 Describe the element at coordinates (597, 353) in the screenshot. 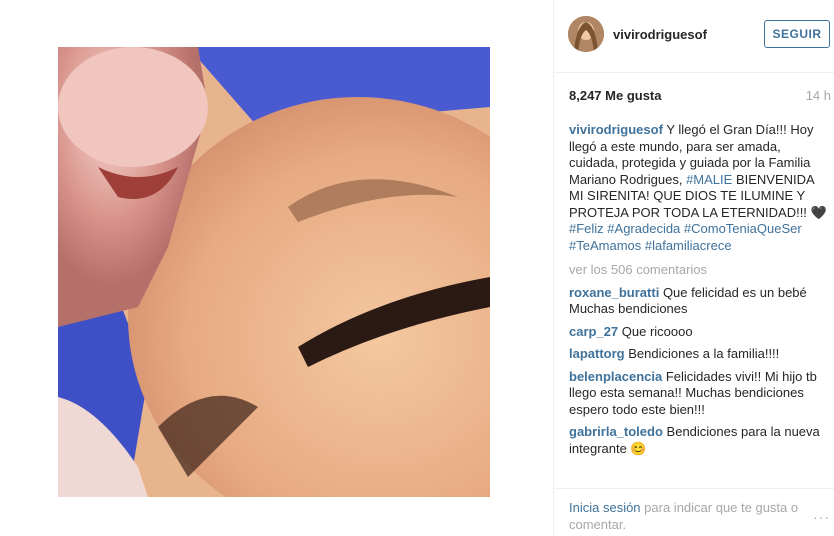

I see `comment-username: lapattorg` at that location.